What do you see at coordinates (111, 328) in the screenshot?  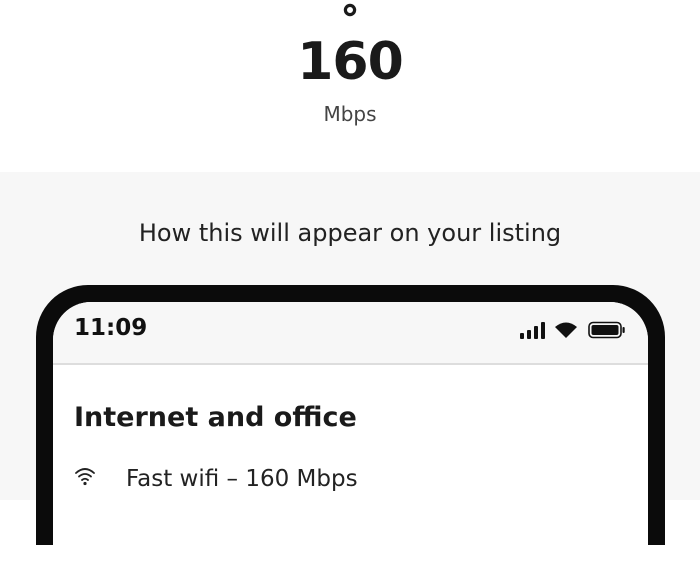 I see `status-time: 11:09` at bounding box center [111, 328].